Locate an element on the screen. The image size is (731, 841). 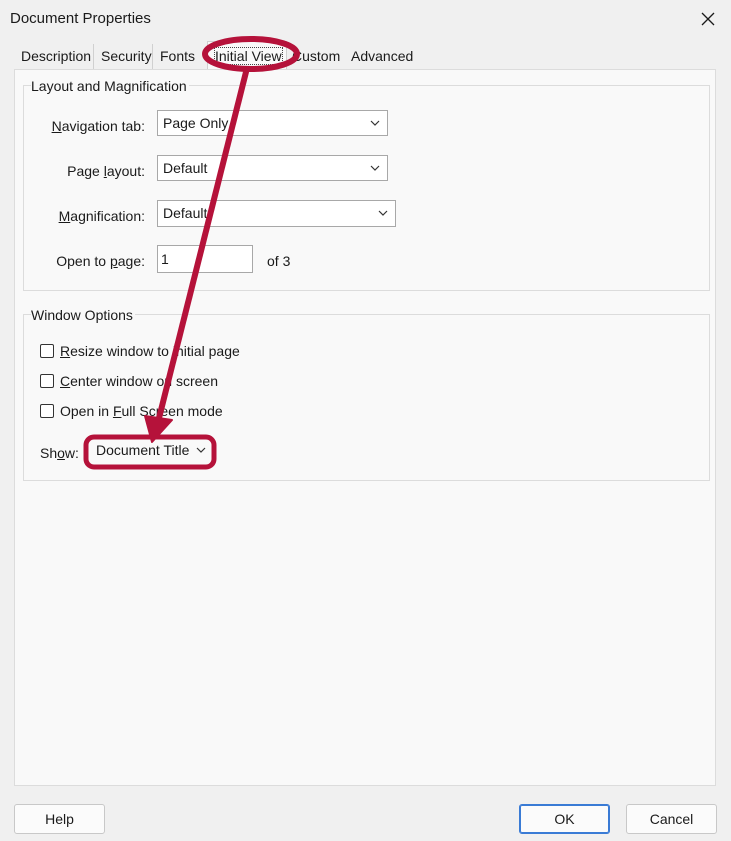
window-options-title: Window Options is located at coordinates (83, 315).